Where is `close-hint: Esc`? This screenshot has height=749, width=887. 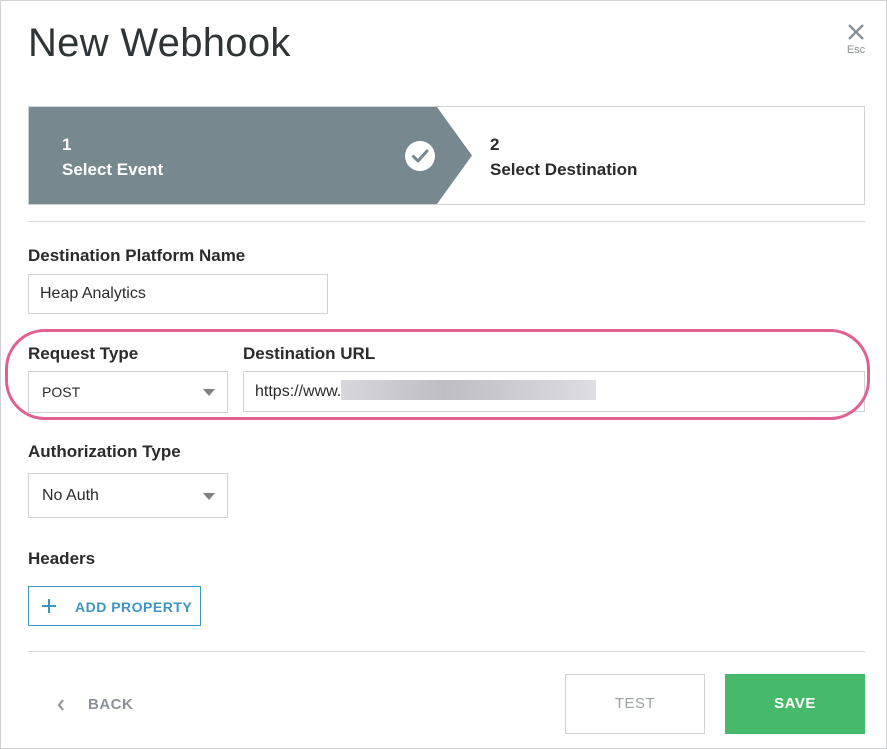
close-hint: Esc is located at coordinates (856, 50).